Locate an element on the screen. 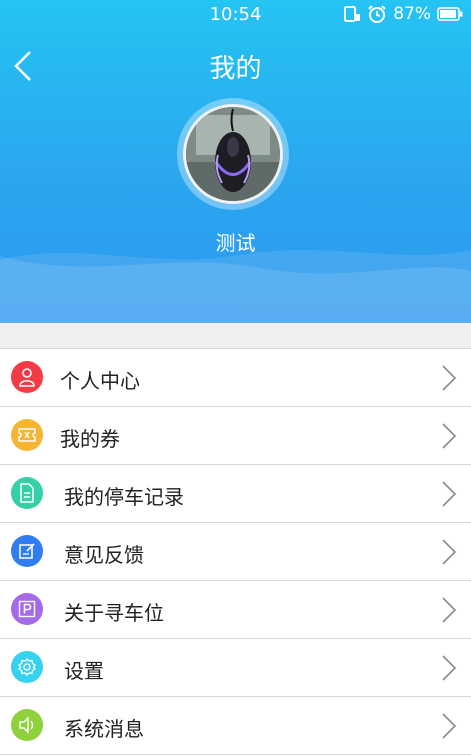 This screenshot has height=755, width=471. username: 测试 is located at coordinates (235, 243).